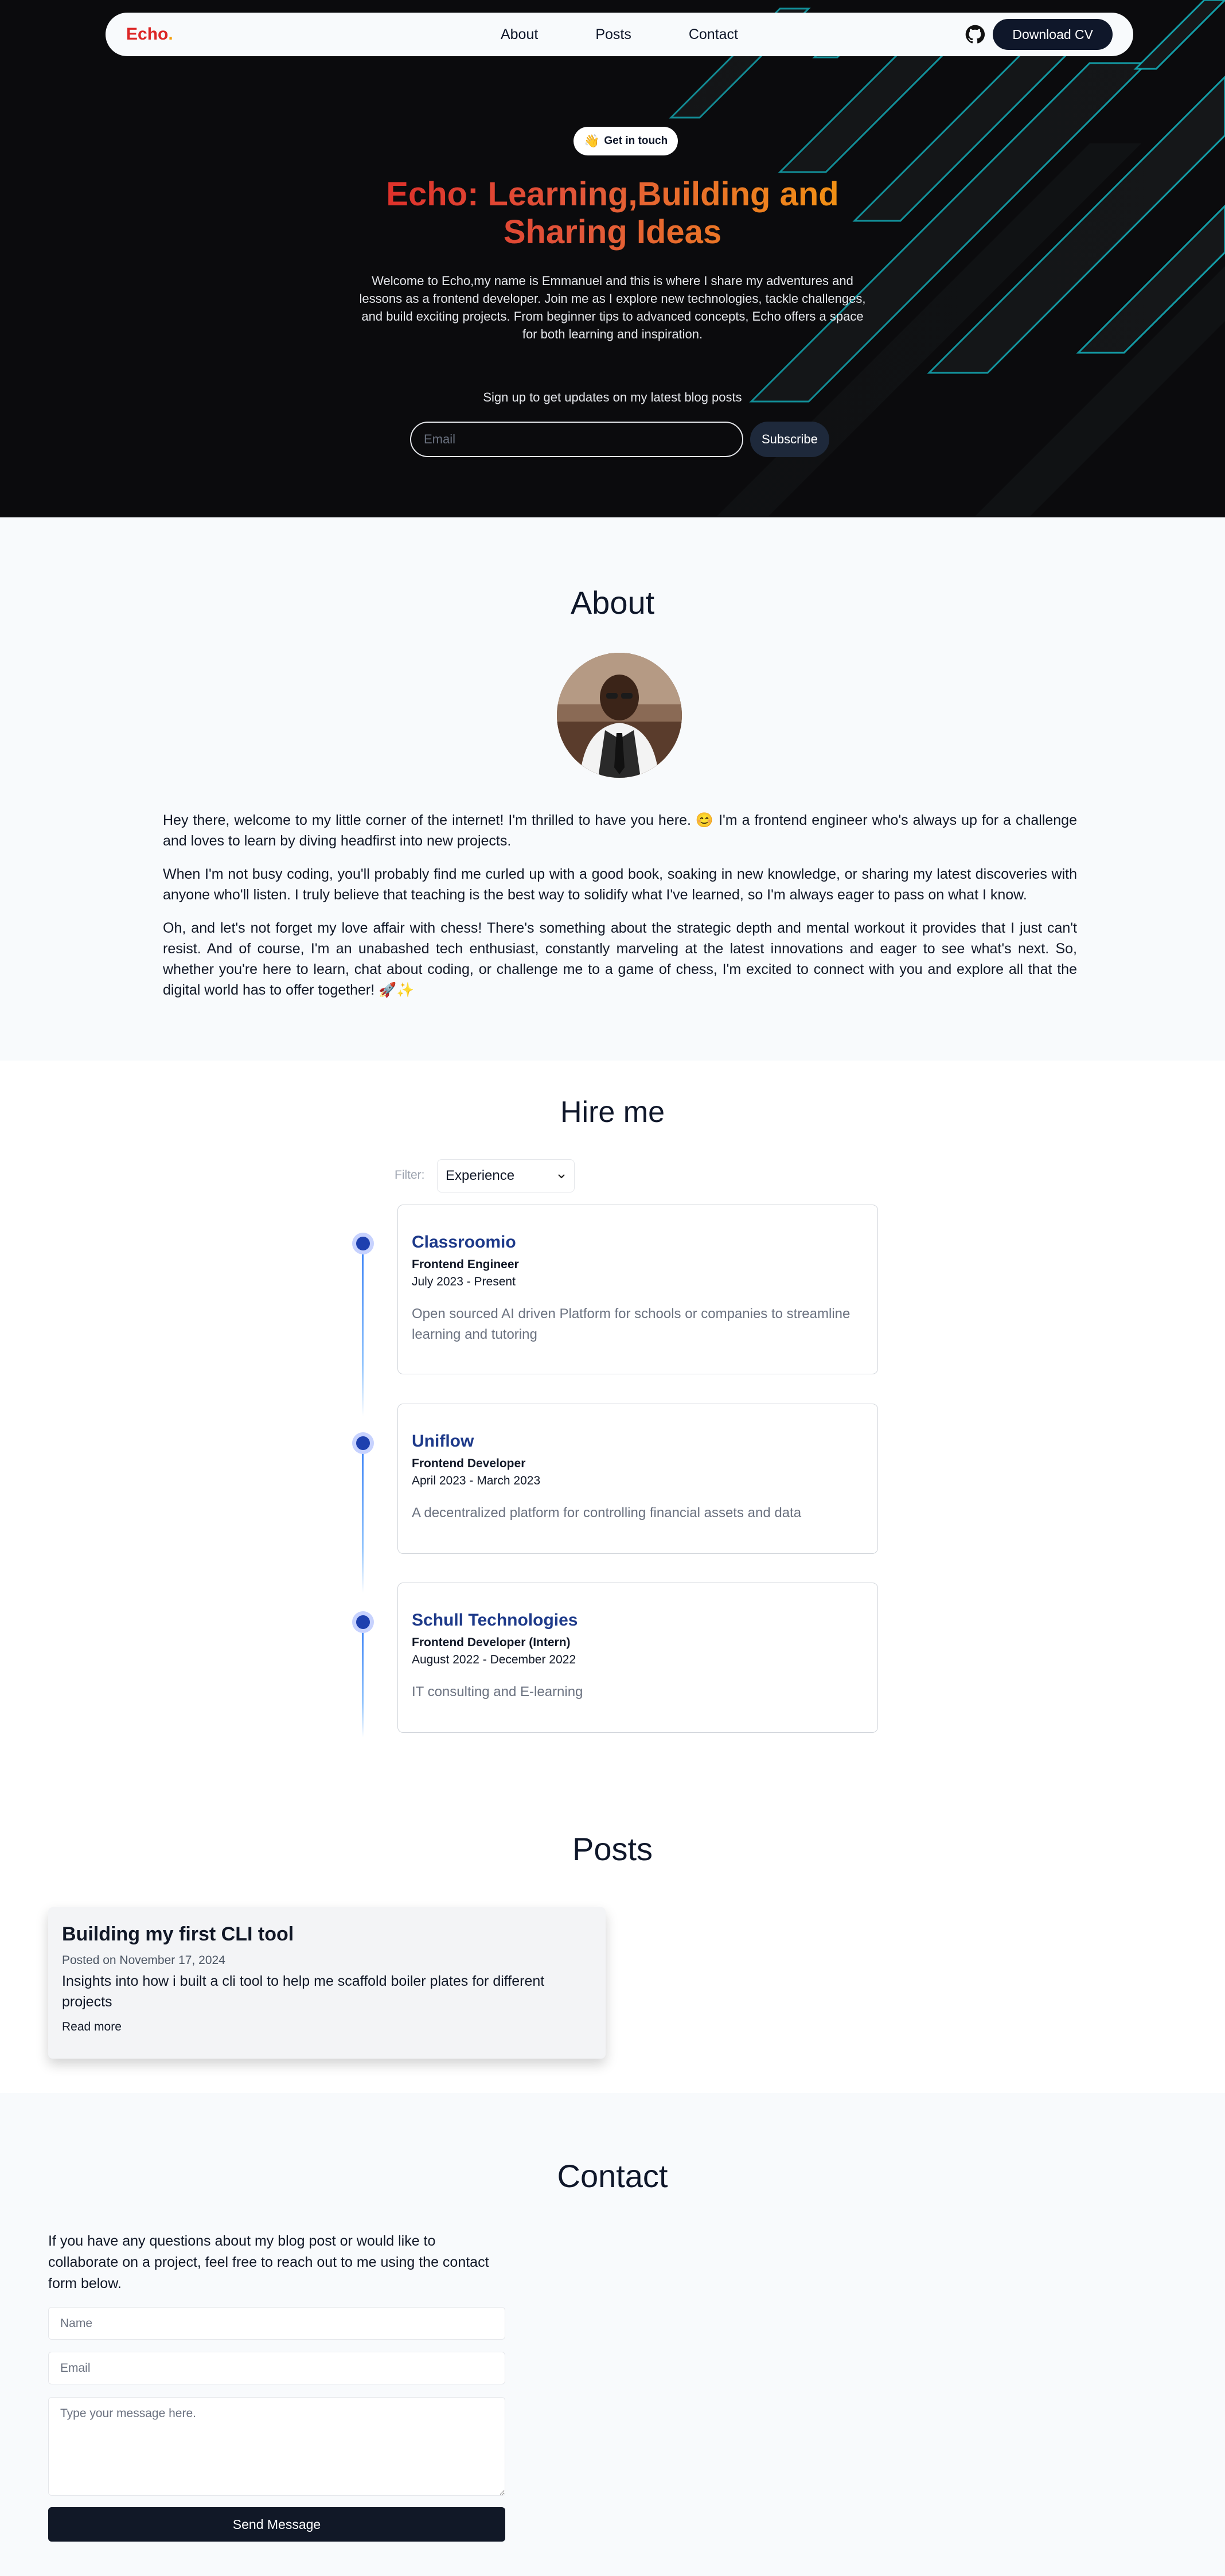 The width and height of the screenshot is (1225, 2576). I want to click on experience-company: Schull Technologies, so click(495, 1620).